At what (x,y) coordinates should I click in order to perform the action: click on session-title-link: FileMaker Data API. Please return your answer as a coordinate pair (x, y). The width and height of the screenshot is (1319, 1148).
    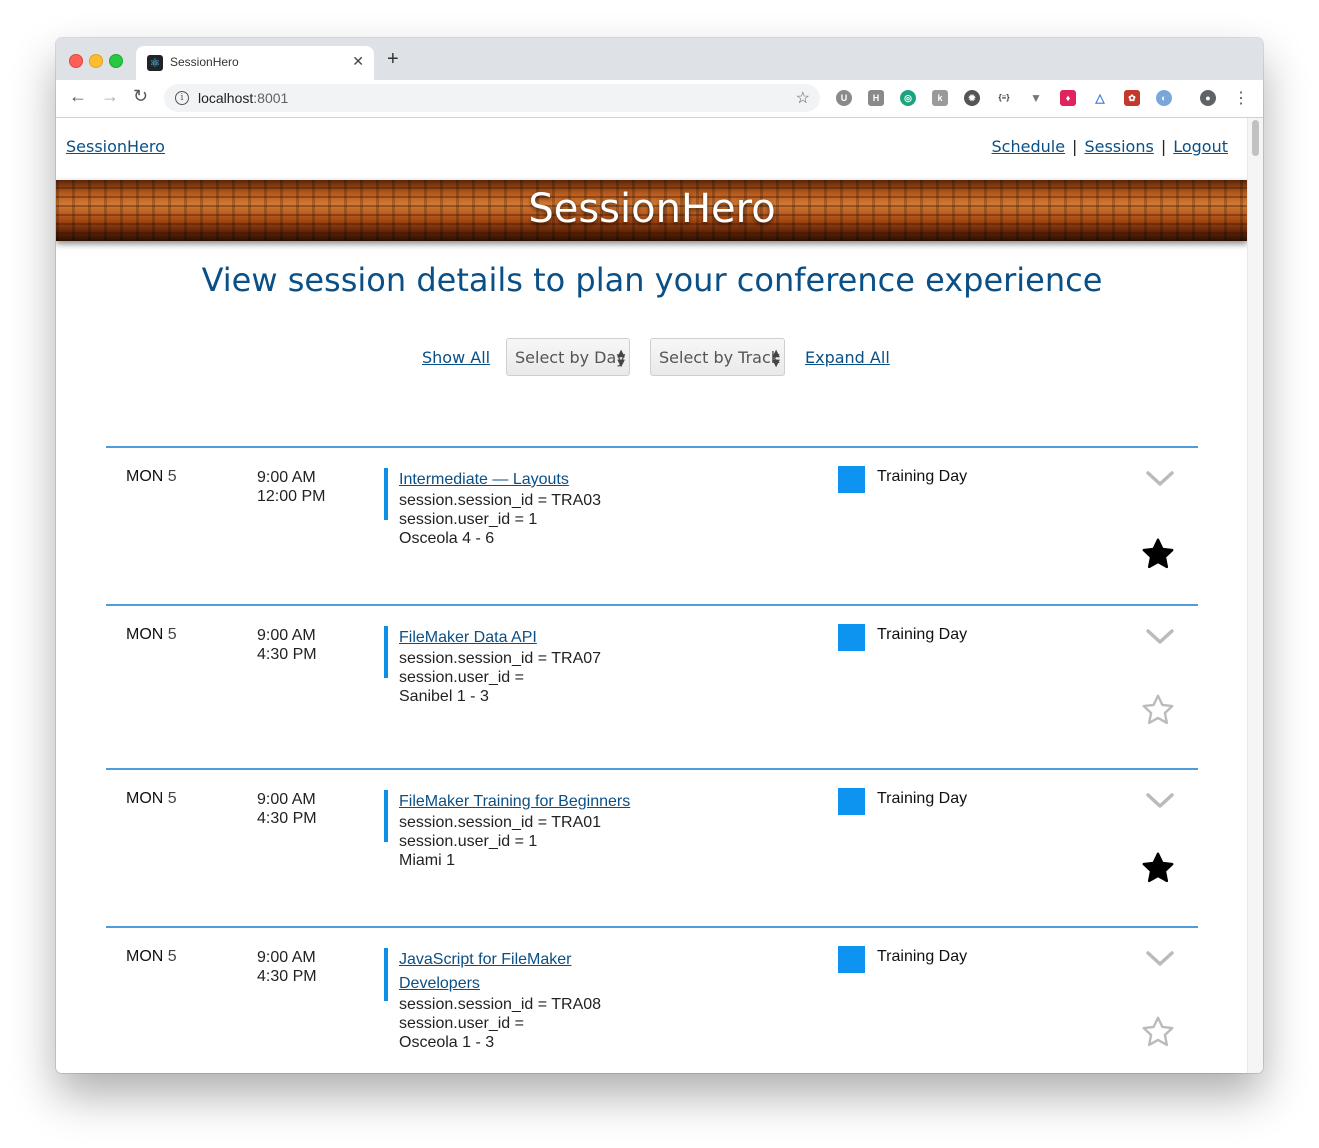
    Looking at the image, I should click on (519, 638).